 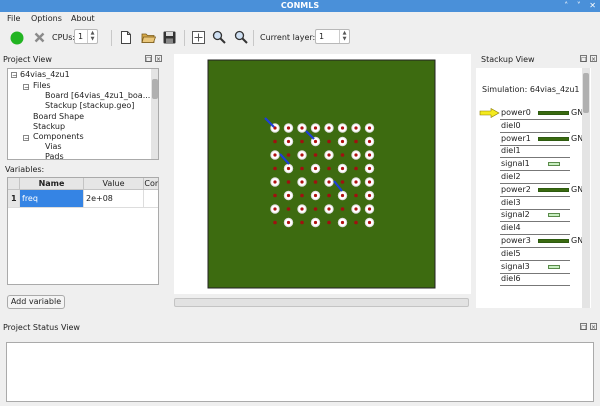 I want to click on layer-name: power3, so click(x=516, y=240).